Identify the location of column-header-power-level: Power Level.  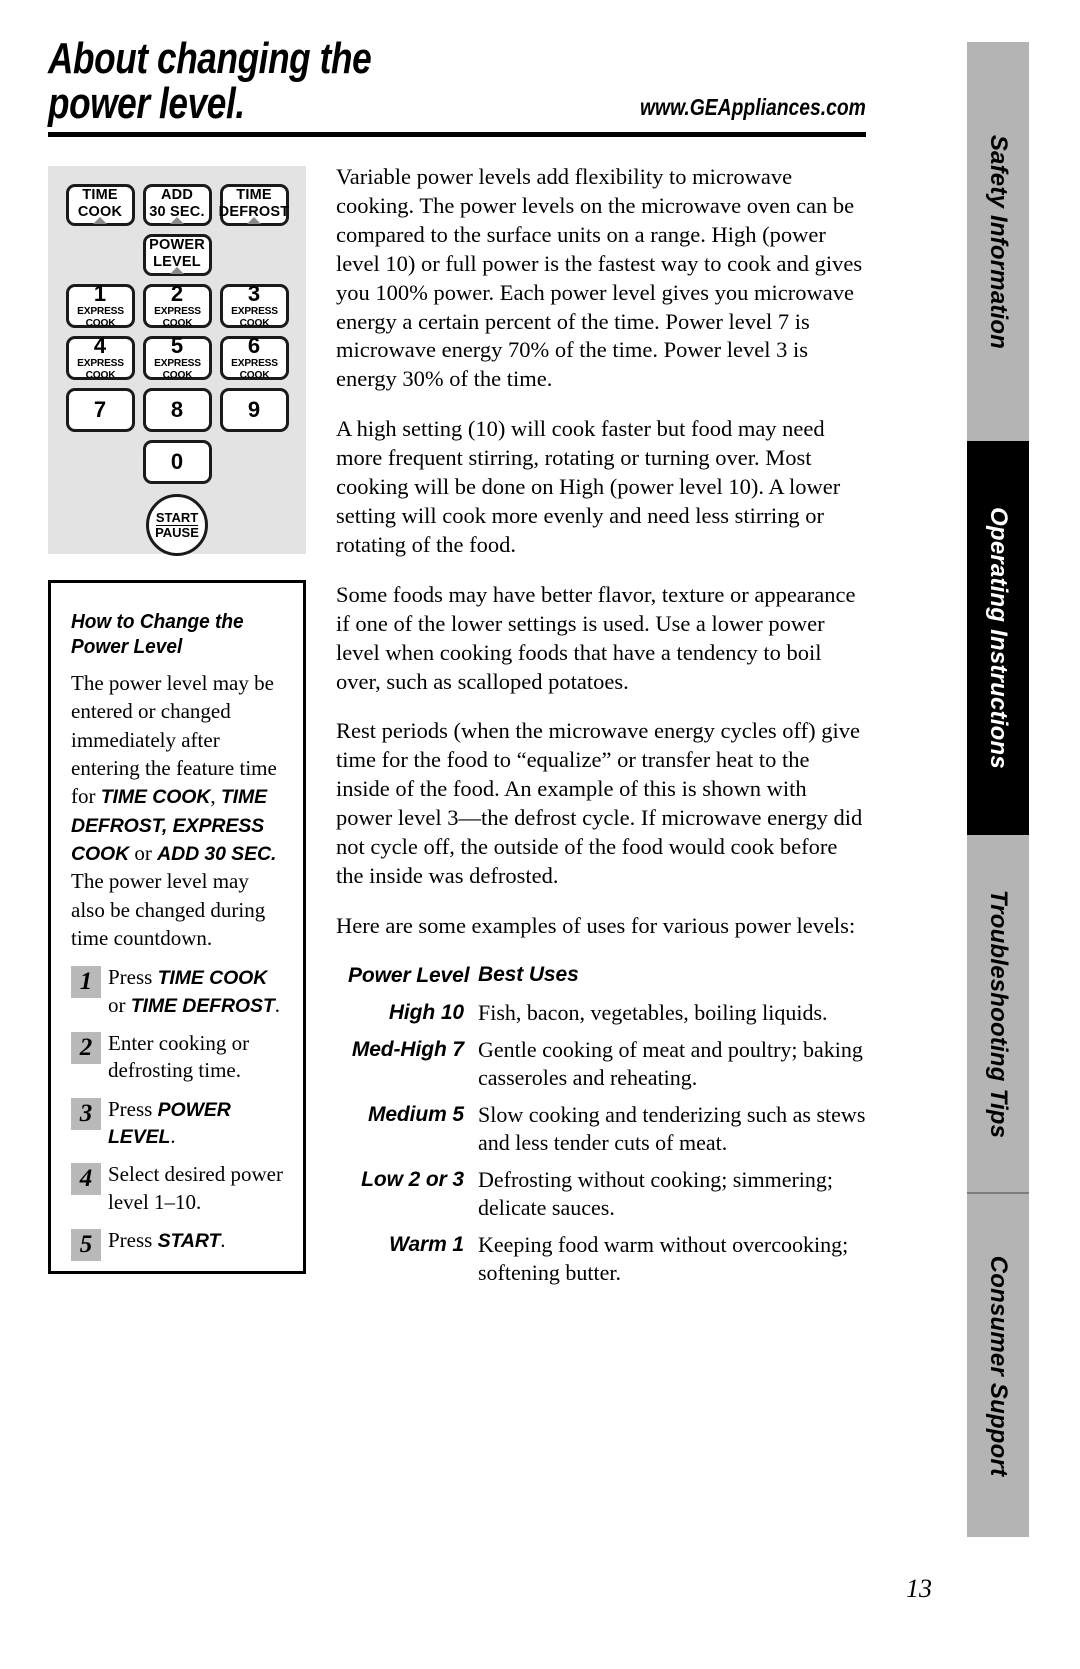
(409, 975).